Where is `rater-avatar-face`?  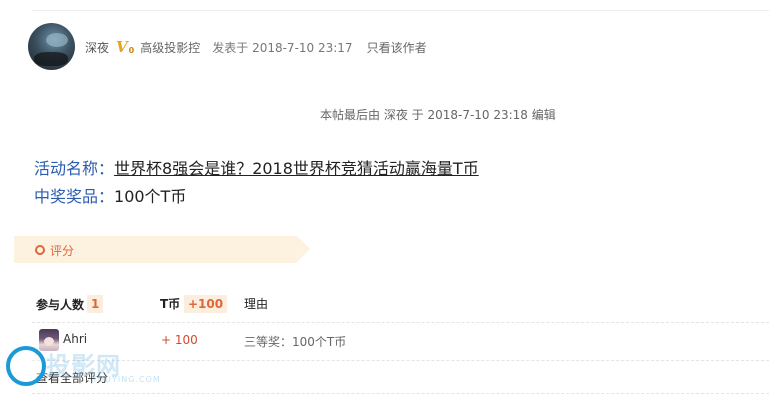 rater-avatar-face is located at coordinates (49, 341).